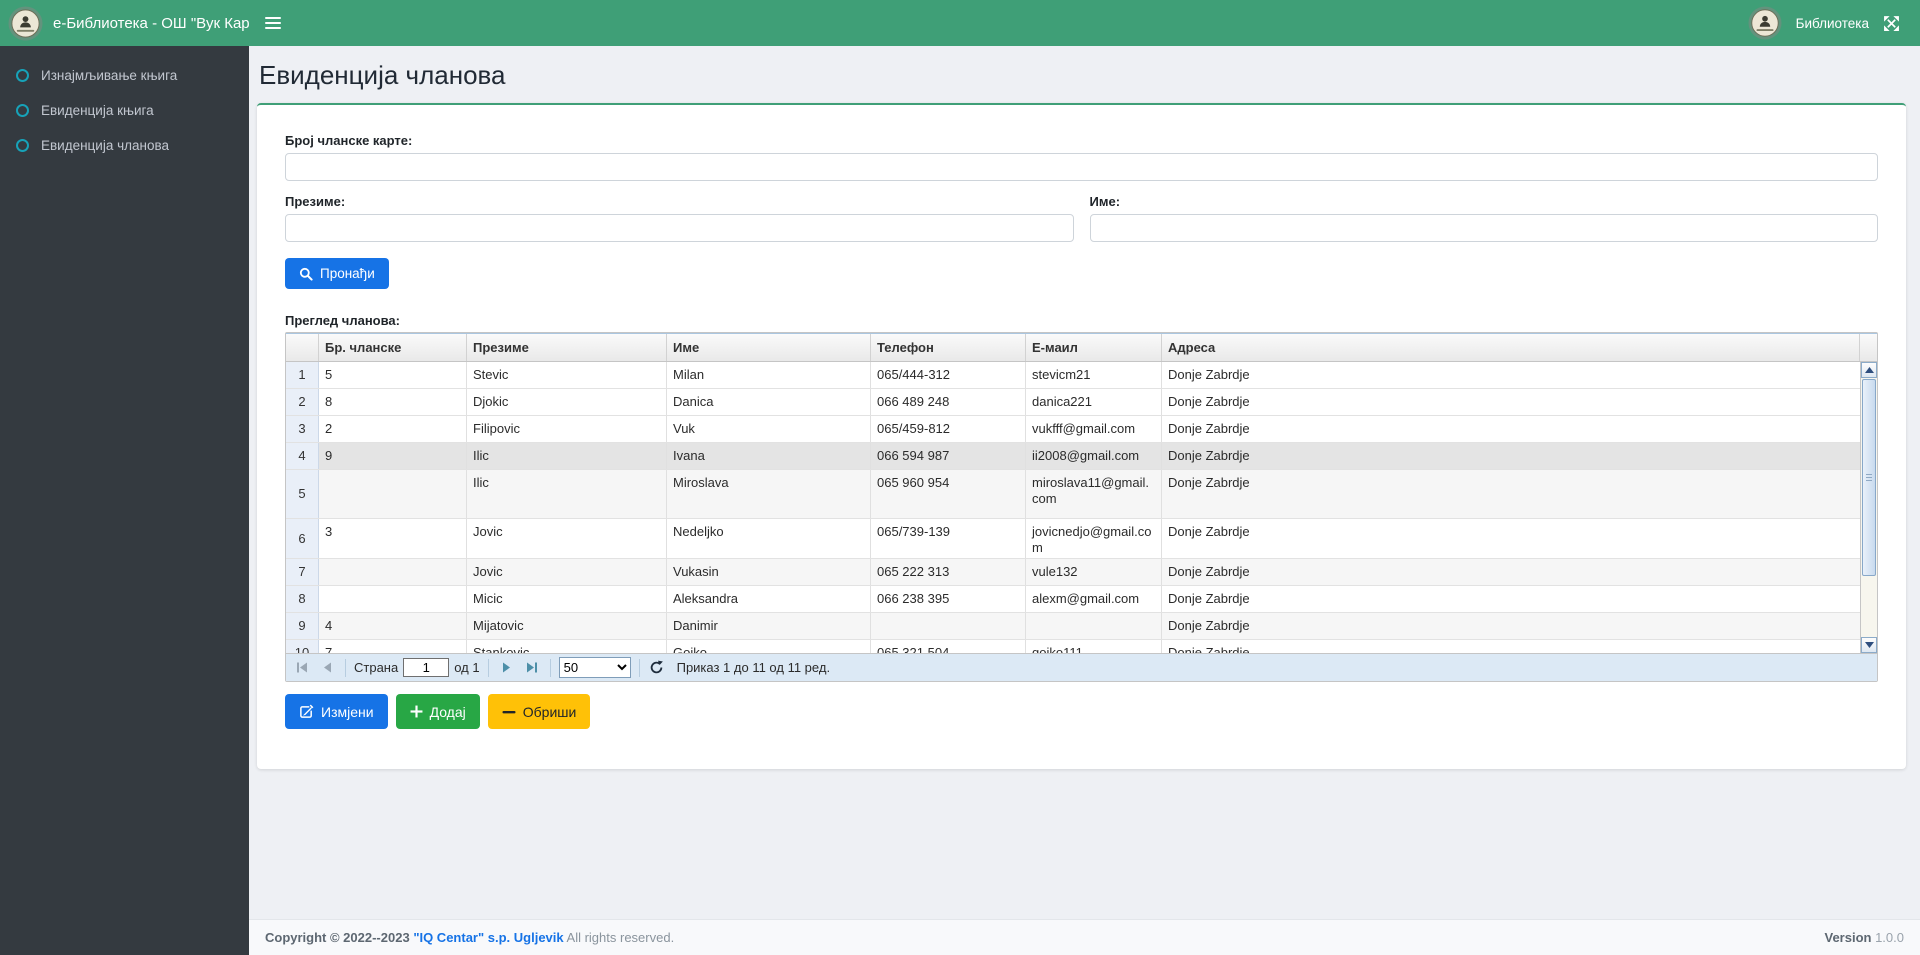 This screenshot has width=1920, height=955. I want to click on pager-of-label: од 1, so click(467, 667).